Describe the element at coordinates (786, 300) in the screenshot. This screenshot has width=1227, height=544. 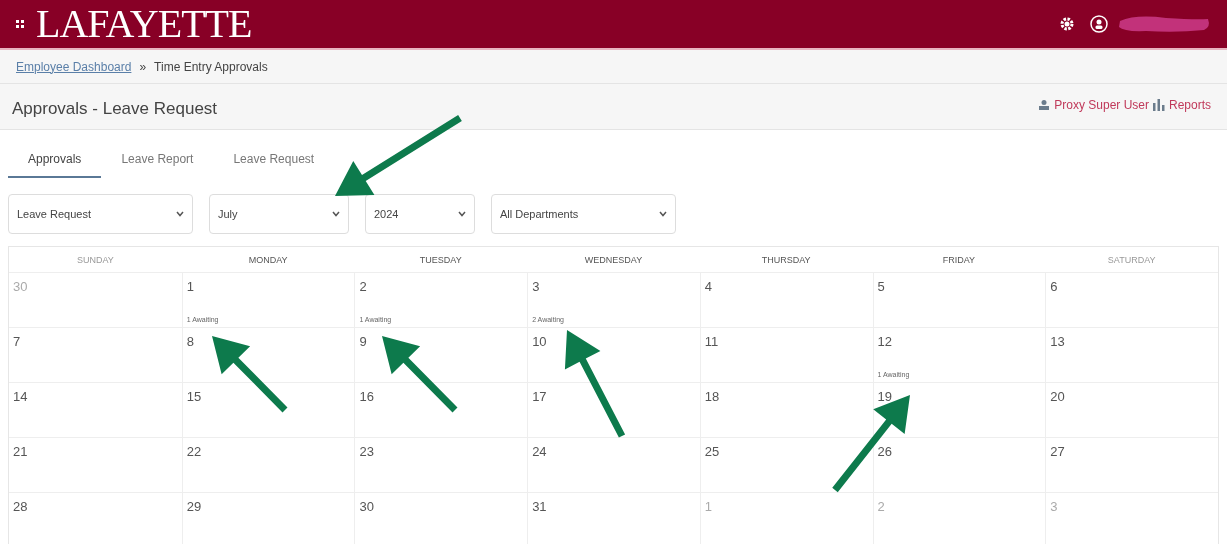
I see `day-cell: 4` at that location.